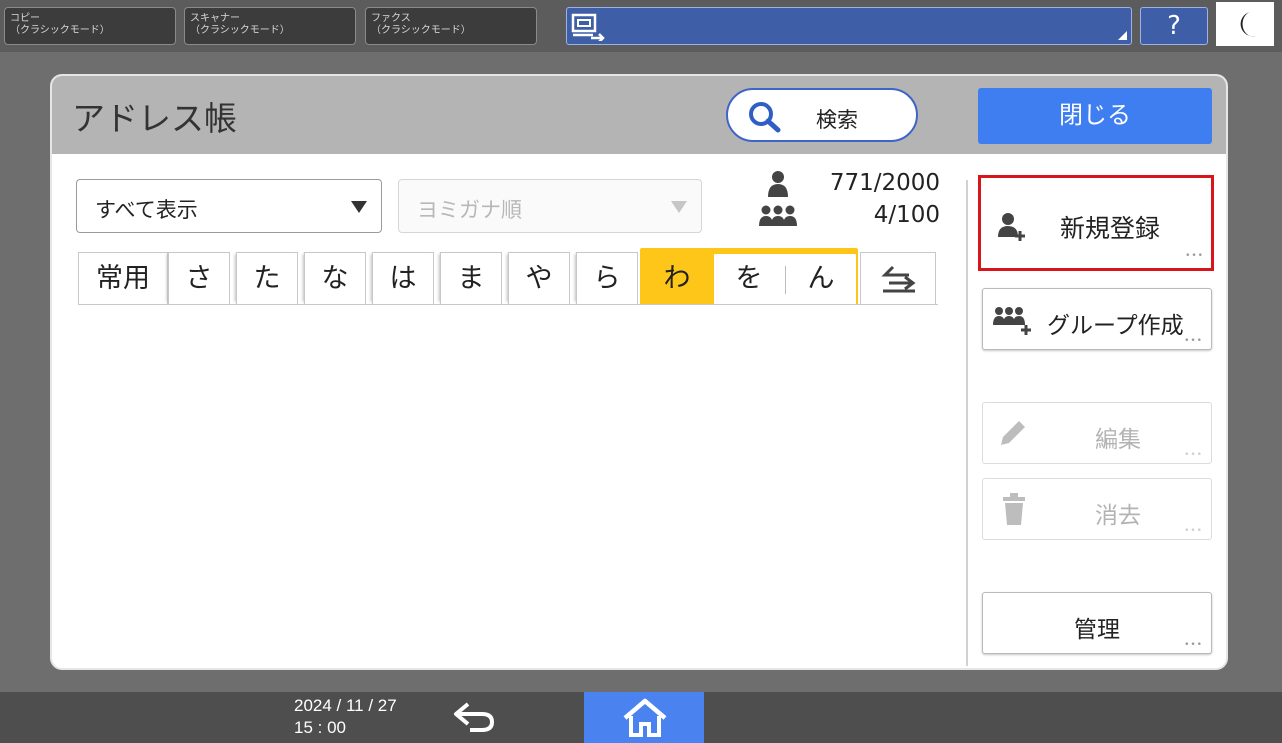 The height and width of the screenshot is (743, 1282). What do you see at coordinates (229, 206) in the screenshot?
I see `display-filter-select: すべて表示` at bounding box center [229, 206].